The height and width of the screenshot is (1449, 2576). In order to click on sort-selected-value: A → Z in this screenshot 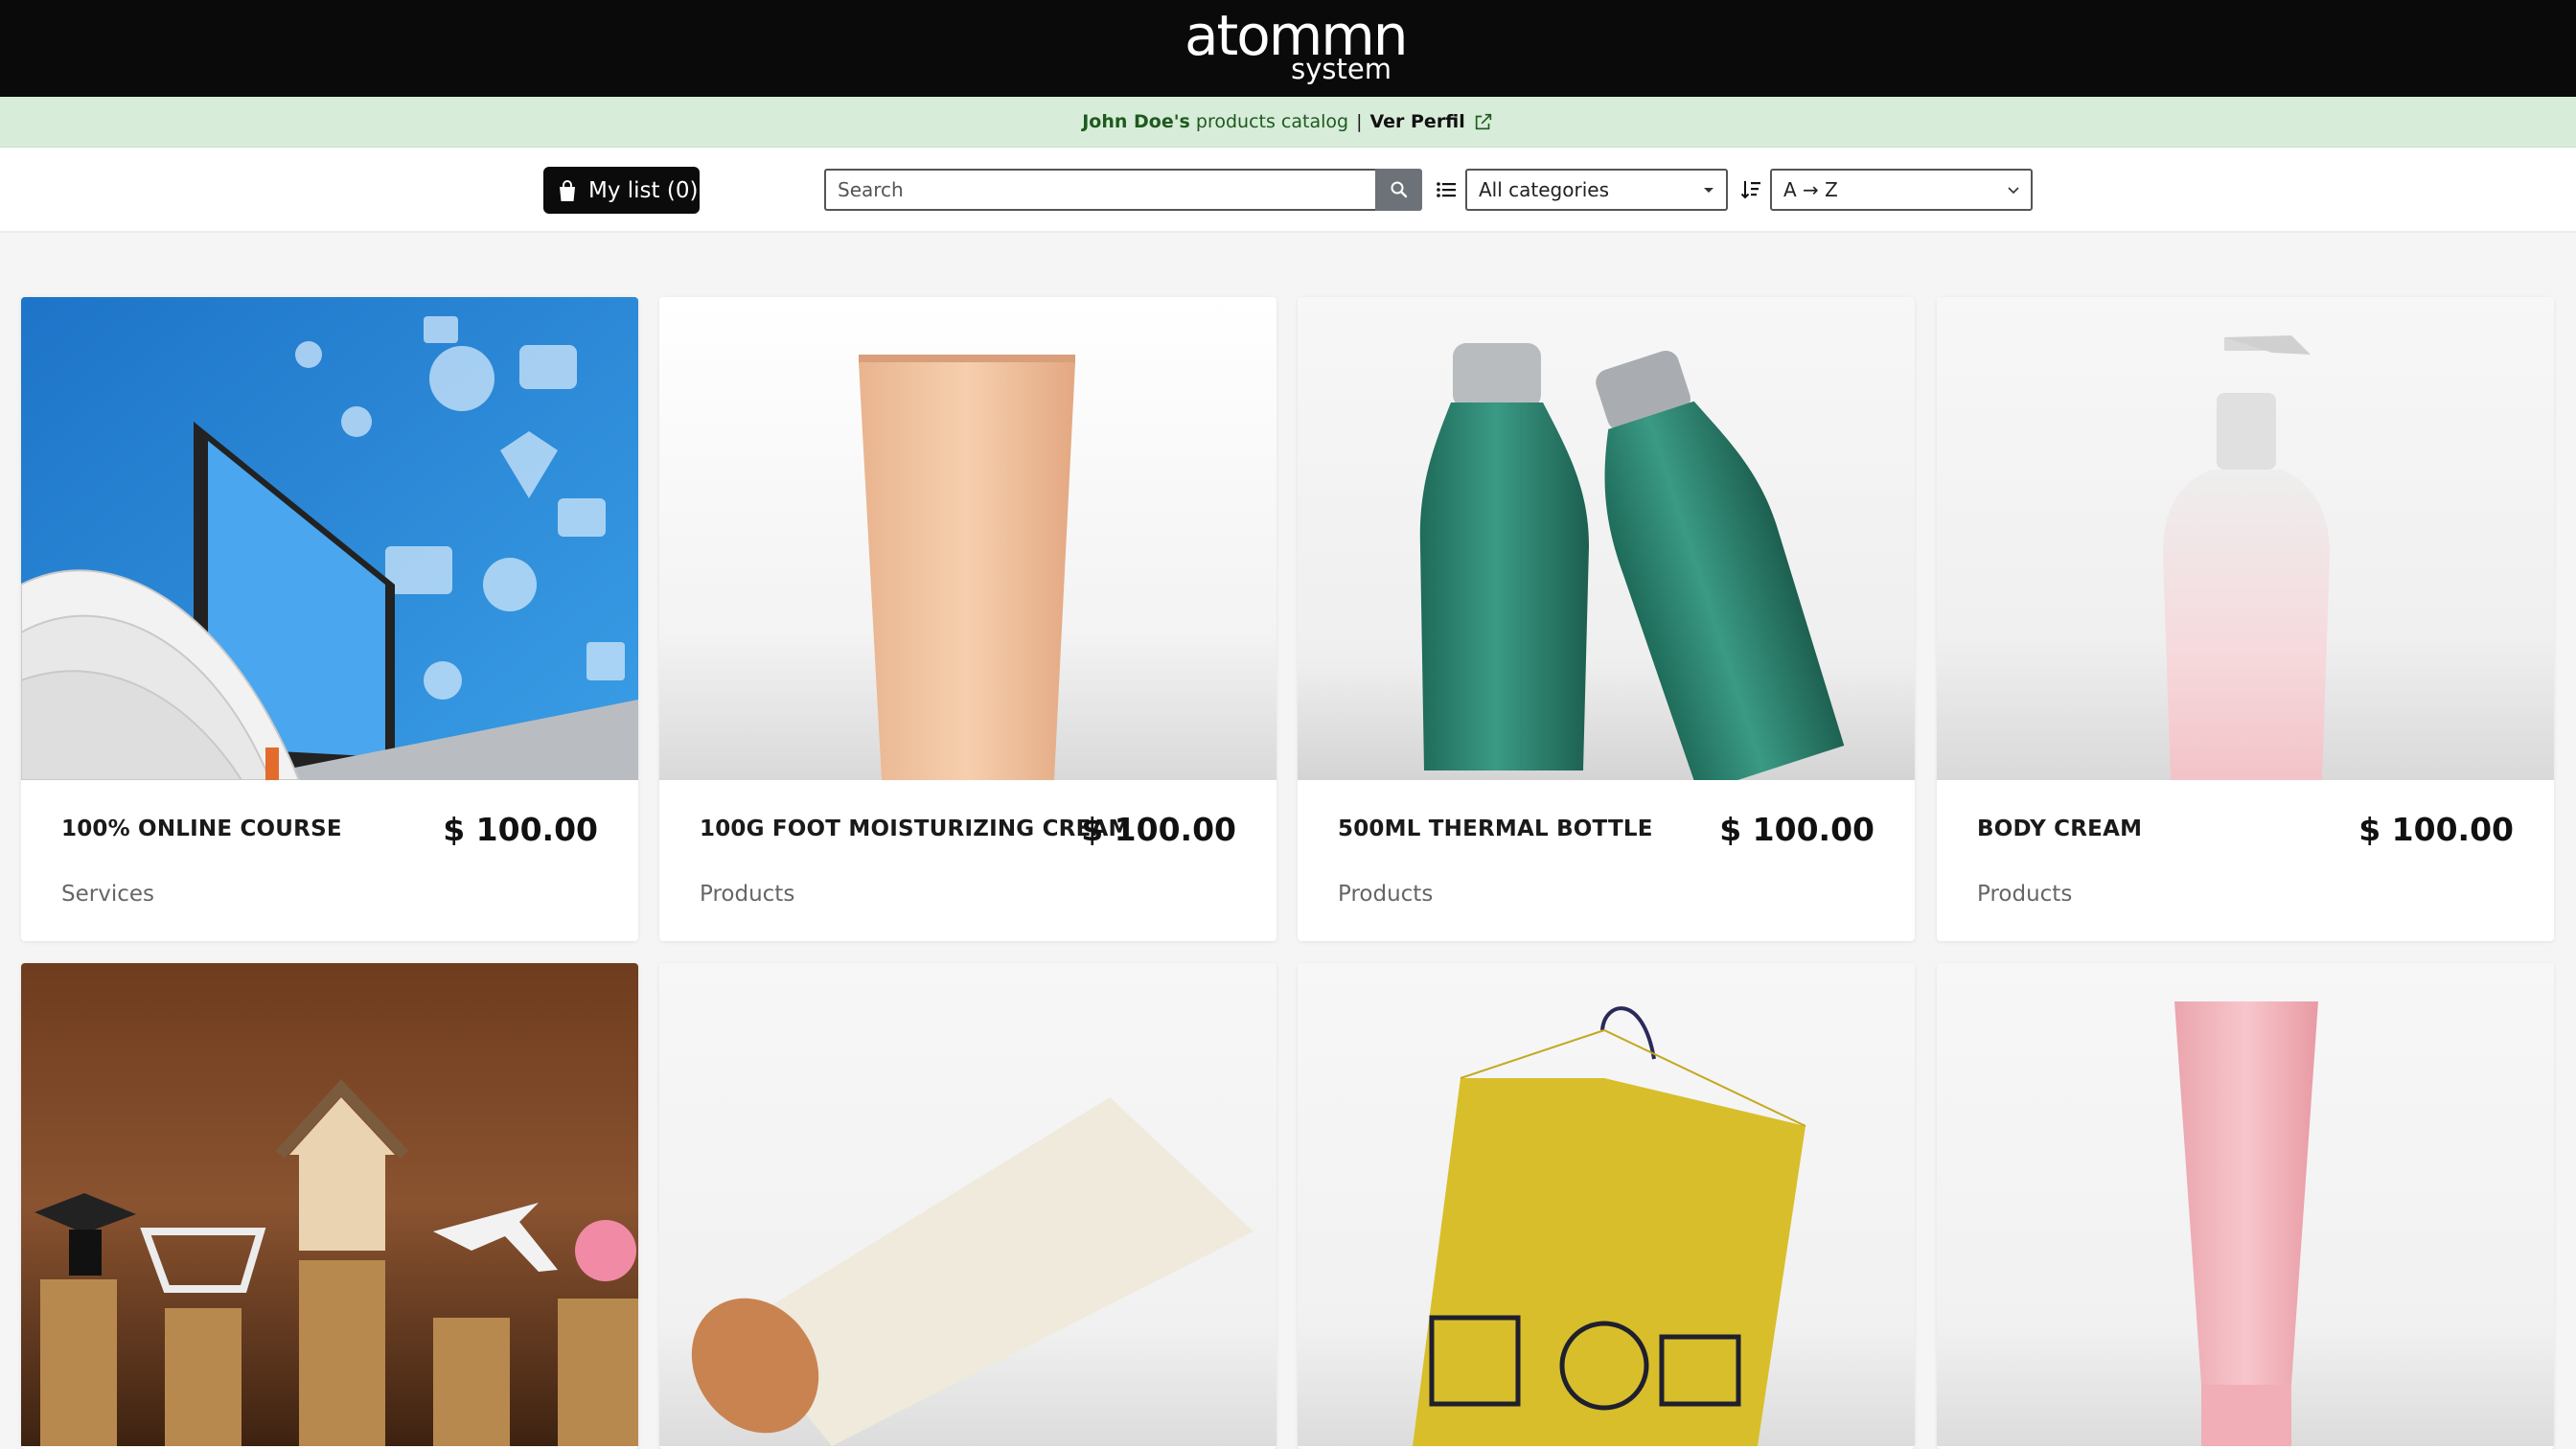, I will do `click(1810, 189)`.